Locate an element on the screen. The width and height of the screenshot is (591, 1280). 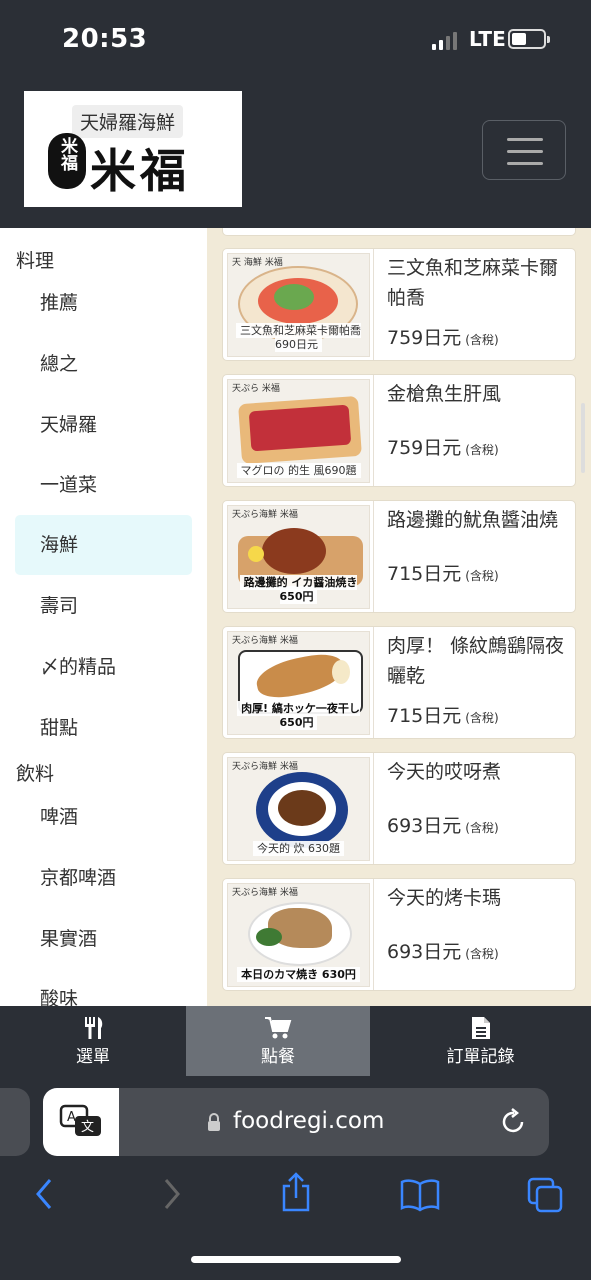
category-heading-drinks: 飲料 is located at coordinates (35, 774).